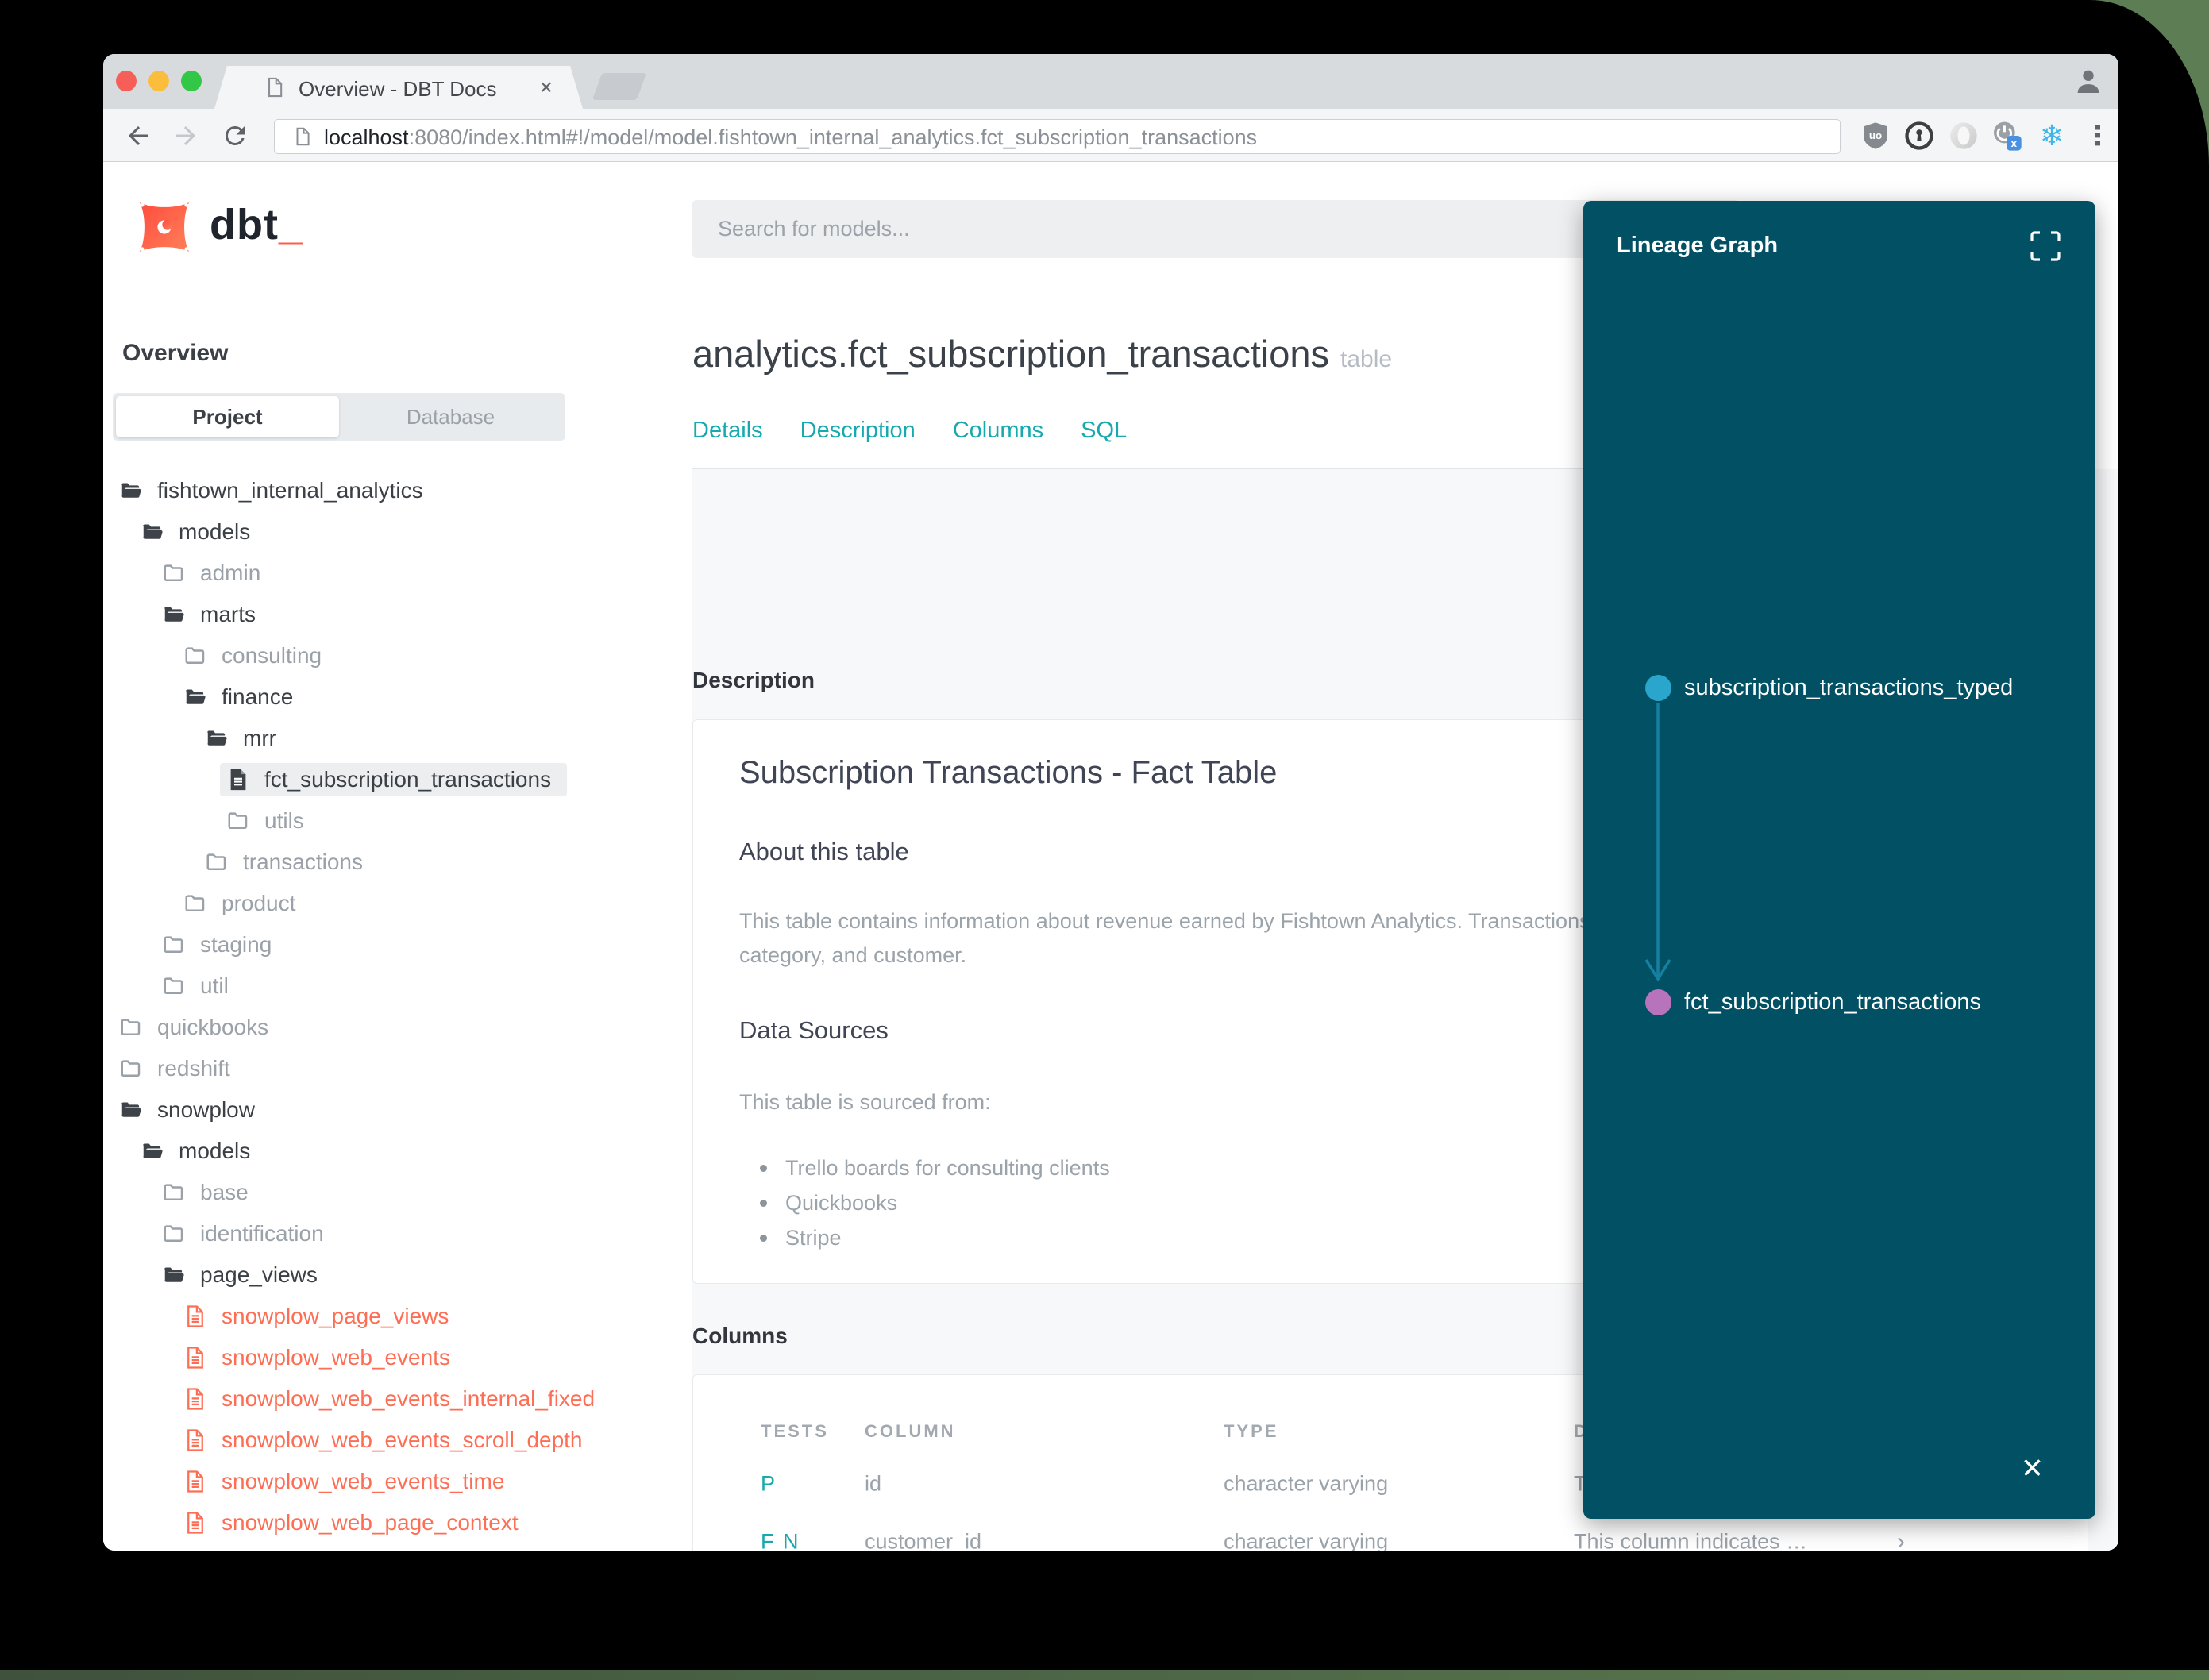  What do you see at coordinates (158, 81) in the screenshot?
I see `minimize-window-button` at bounding box center [158, 81].